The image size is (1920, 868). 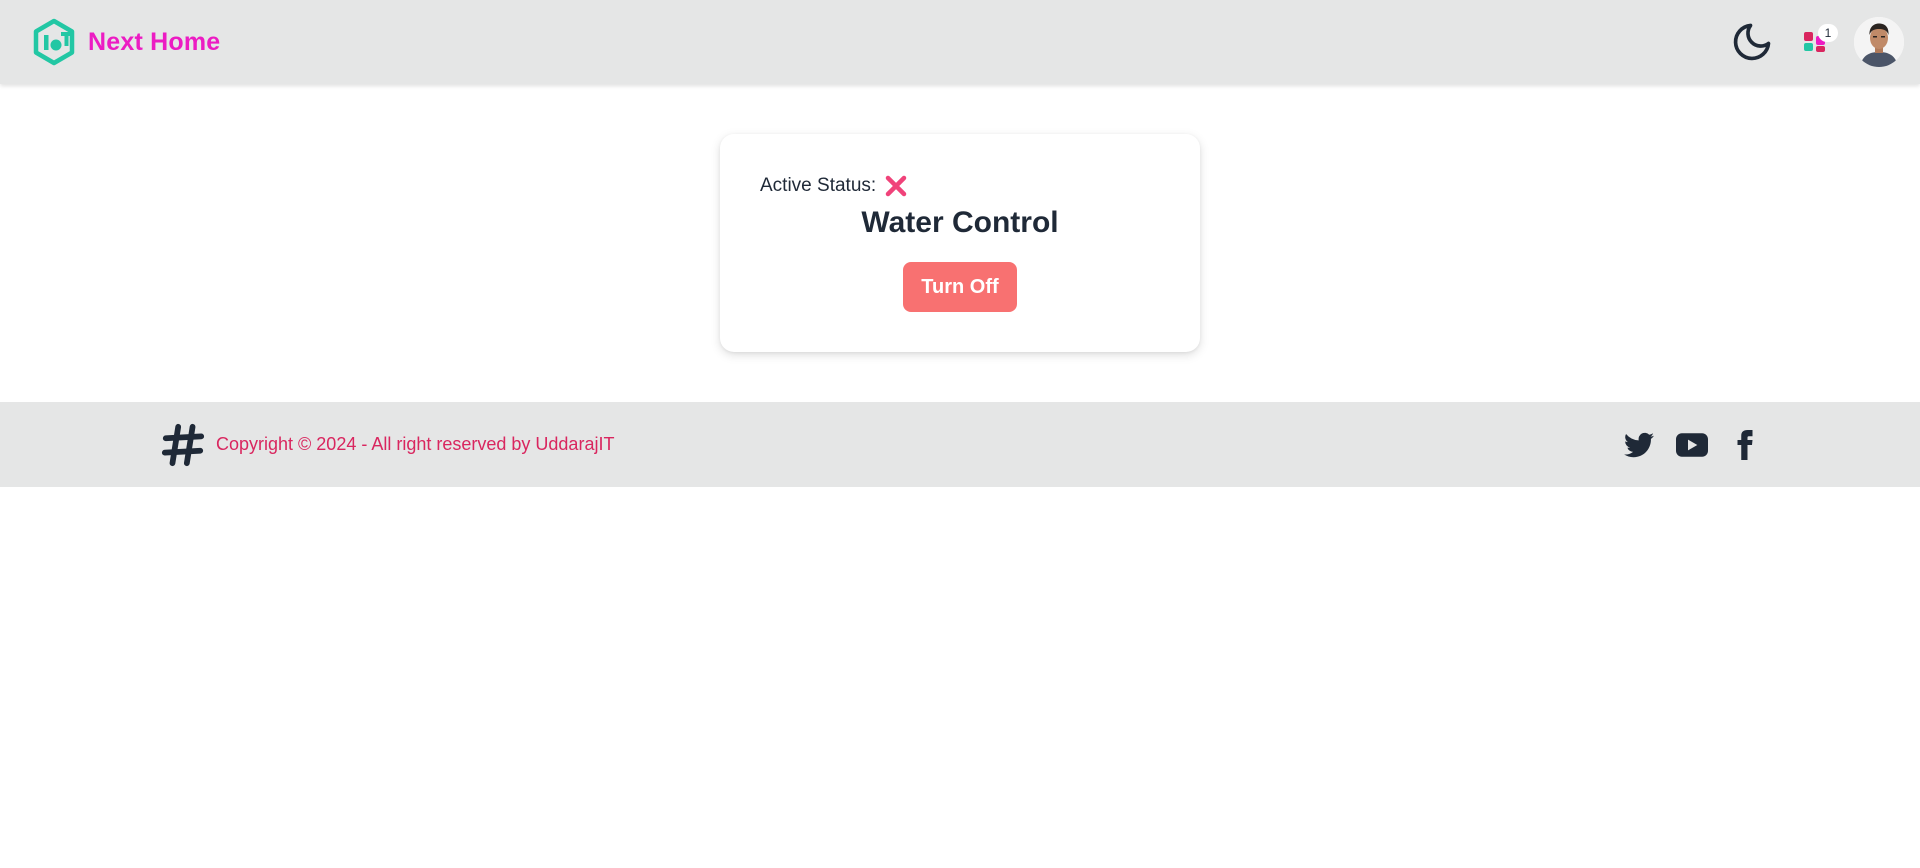 What do you see at coordinates (960, 42) in the screenshot?
I see `top-navbar: Next Home 1` at bounding box center [960, 42].